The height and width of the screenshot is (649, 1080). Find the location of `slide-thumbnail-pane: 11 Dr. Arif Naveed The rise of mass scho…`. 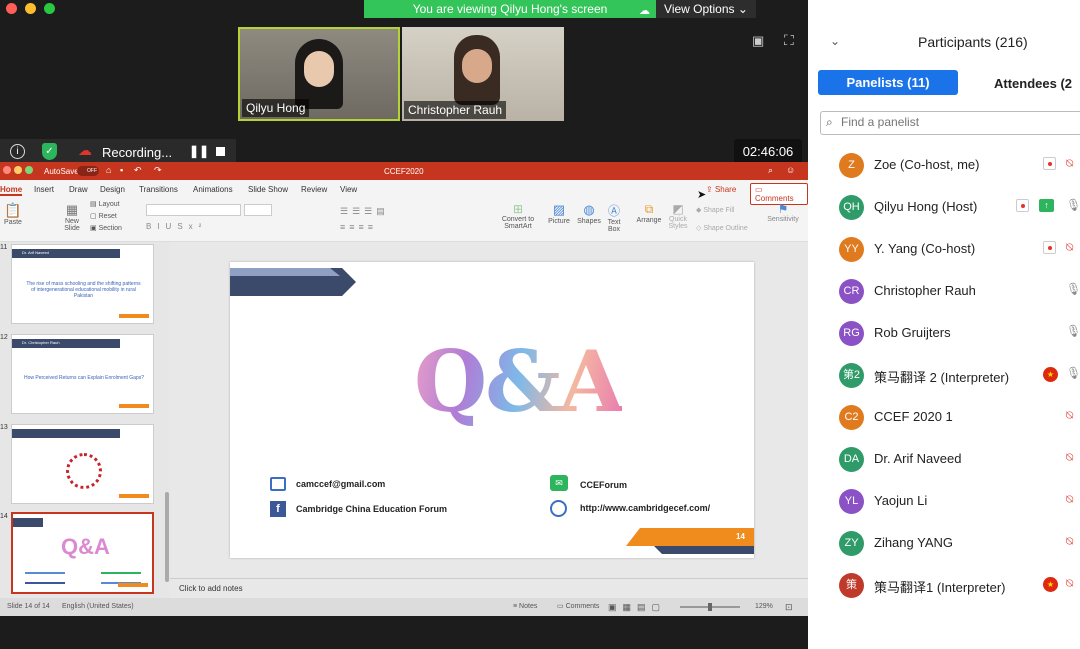

slide-thumbnail-pane: 11 Dr. Arif Naveed The rise of mass scho… is located at coordinates (85, 422).